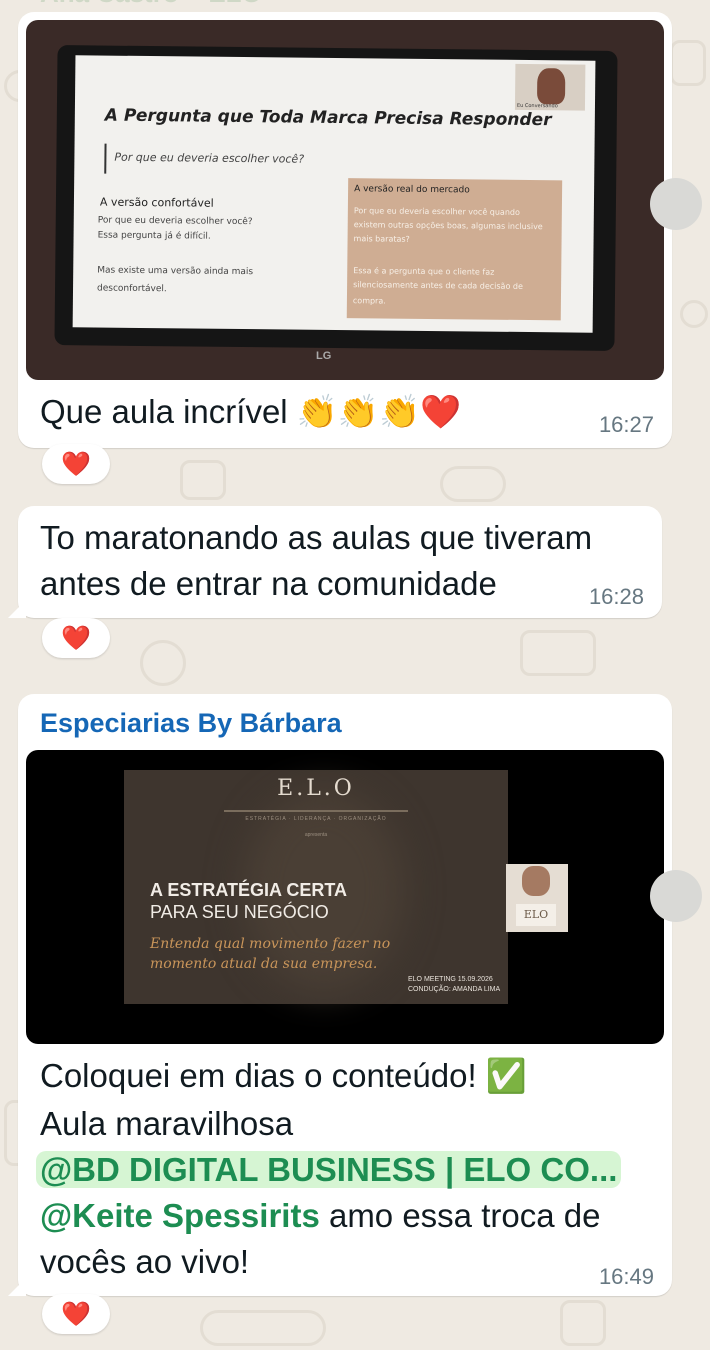 The width and height of the screenshot is (710, 1350). Describe the element at coordinates (175, 221) in the screenshot. I see `comfortable-text: Por que eu deveria escolher você?` at that location.